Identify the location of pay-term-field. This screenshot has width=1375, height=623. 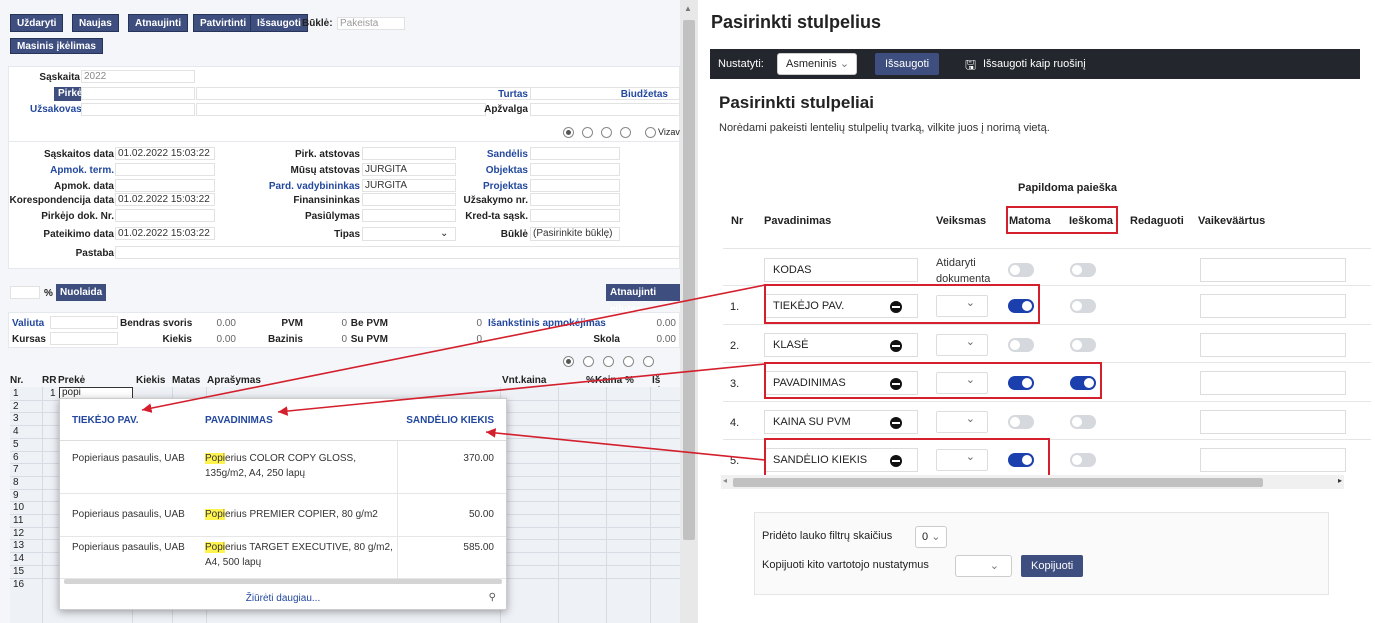
(165, 169).